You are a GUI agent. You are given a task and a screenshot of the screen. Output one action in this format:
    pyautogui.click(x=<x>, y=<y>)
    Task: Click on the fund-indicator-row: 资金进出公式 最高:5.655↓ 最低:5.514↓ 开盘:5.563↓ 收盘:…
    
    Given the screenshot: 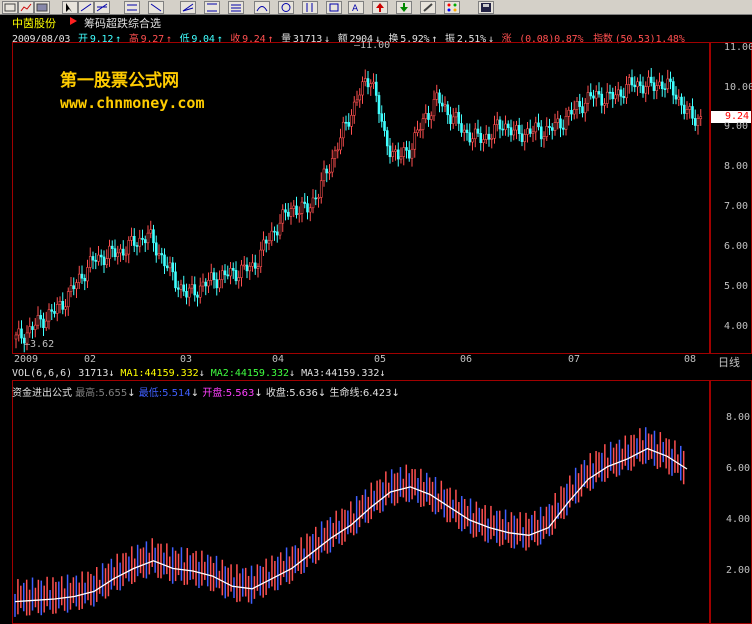 What is the action you would take?
    pyautogui.click(x=206, y=393)
    